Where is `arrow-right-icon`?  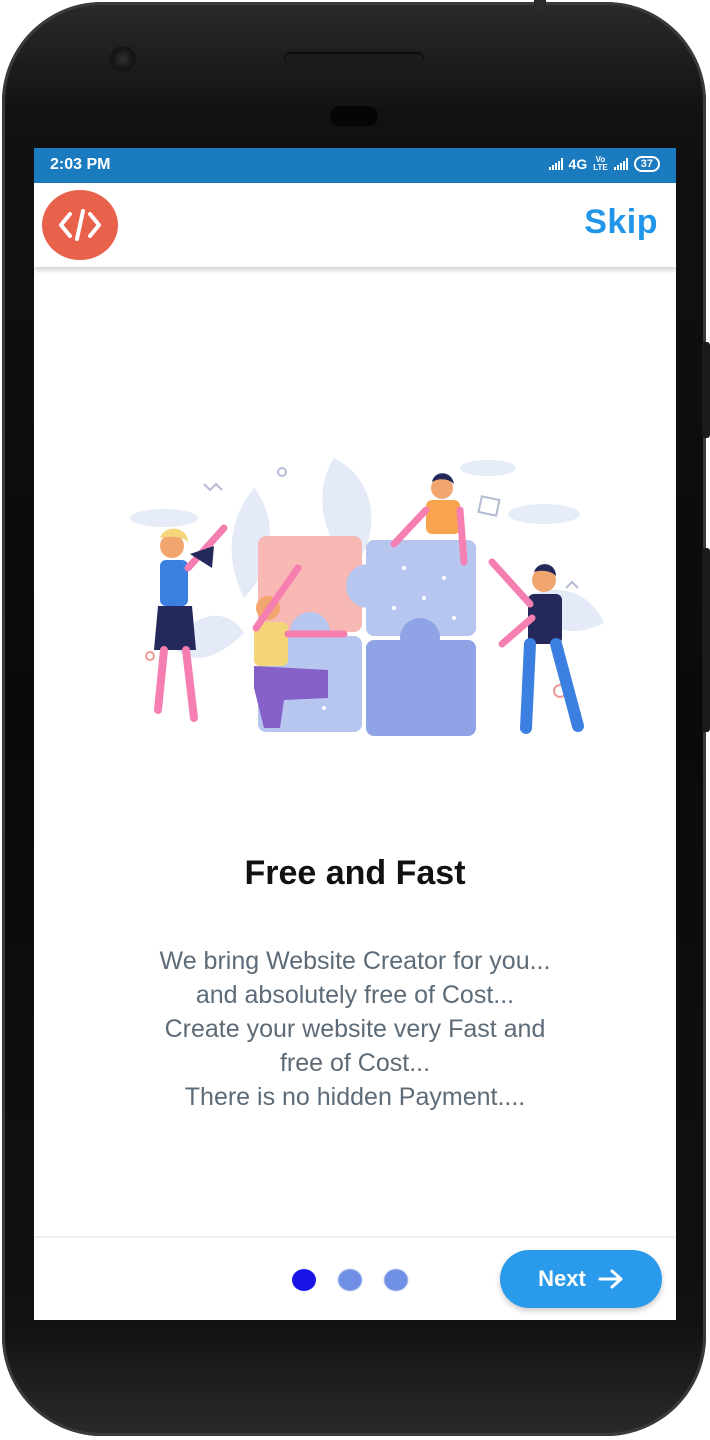
arrow-right-icon is located at coordinates (610, 1279).